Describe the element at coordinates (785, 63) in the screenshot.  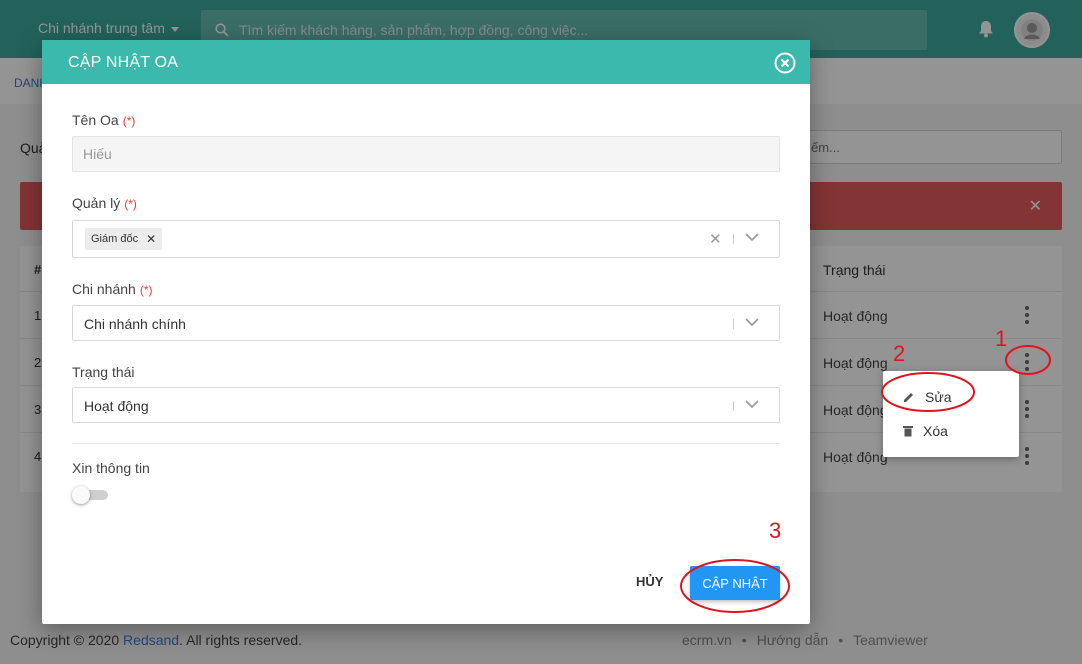
I see `close-circle-icon` at that location.